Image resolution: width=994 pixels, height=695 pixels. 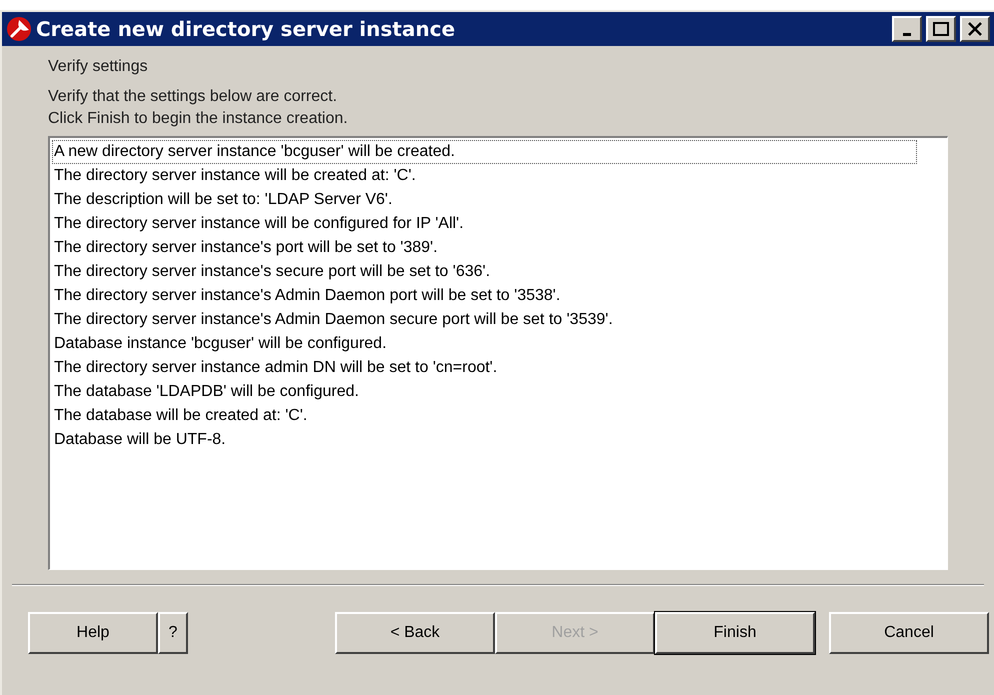 What do you see at coordinates (484, 320) in the screenshot?
I see `list-item: The directory server instance's Admin Daemon secure port will be set to '3539'.` at bounding box center [484, 320].